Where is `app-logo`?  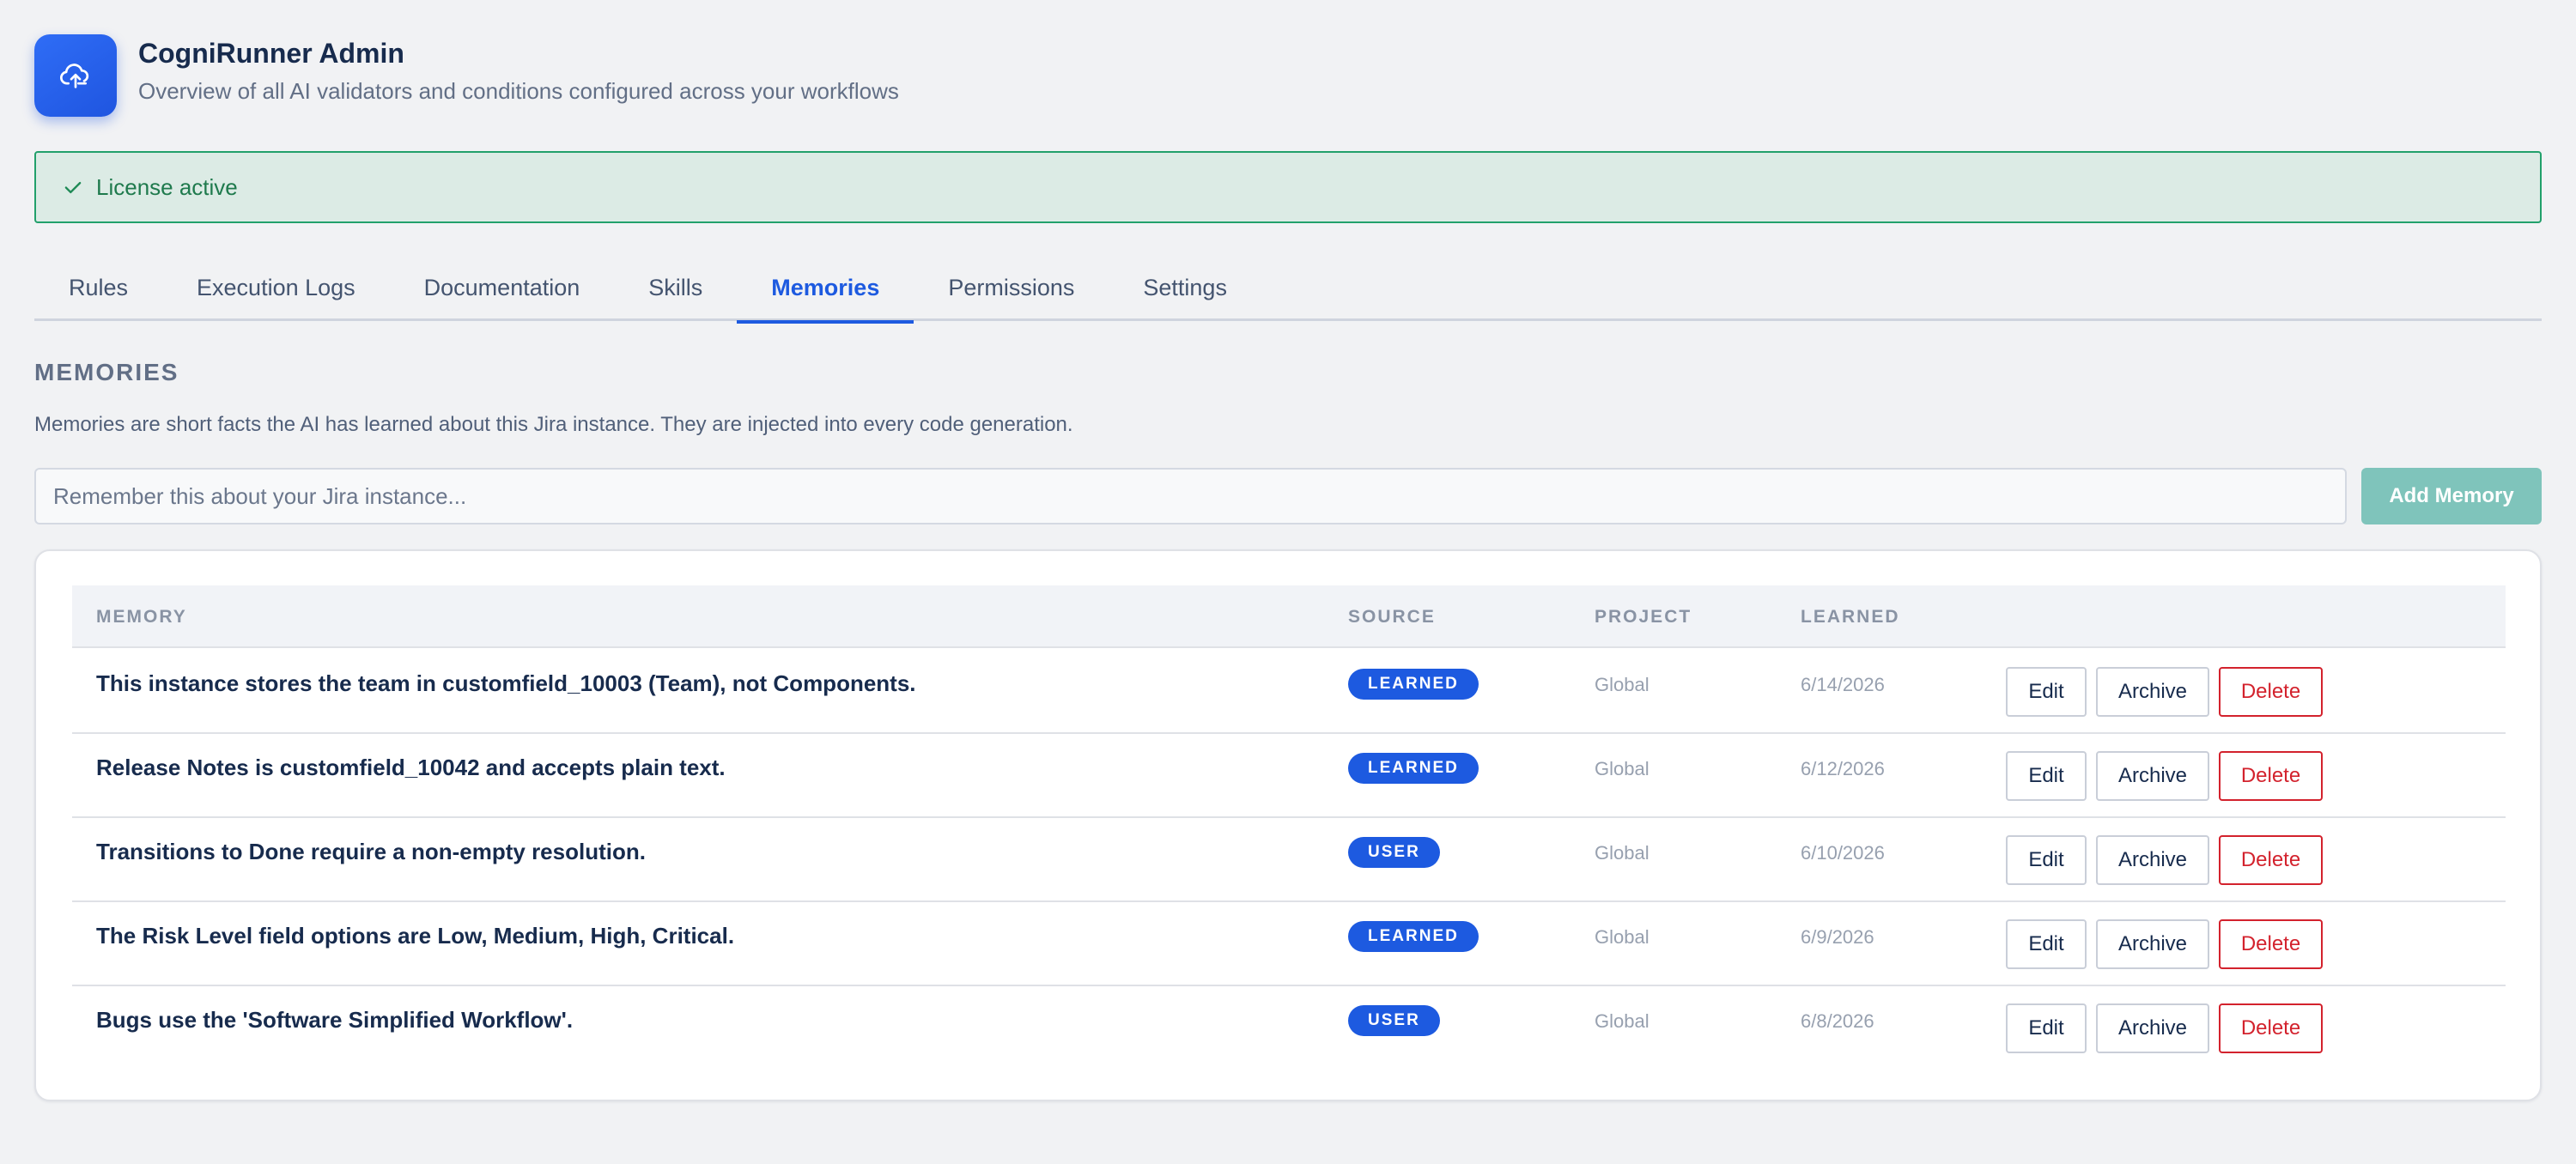
app-logo is located at coordinates (75, 76).